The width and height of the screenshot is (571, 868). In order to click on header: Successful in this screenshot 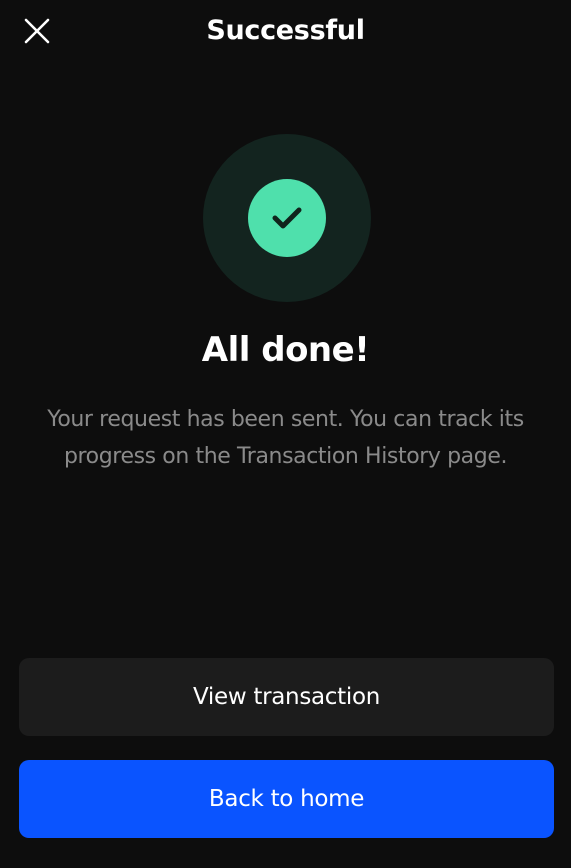, I will do `click(285, 34)`.